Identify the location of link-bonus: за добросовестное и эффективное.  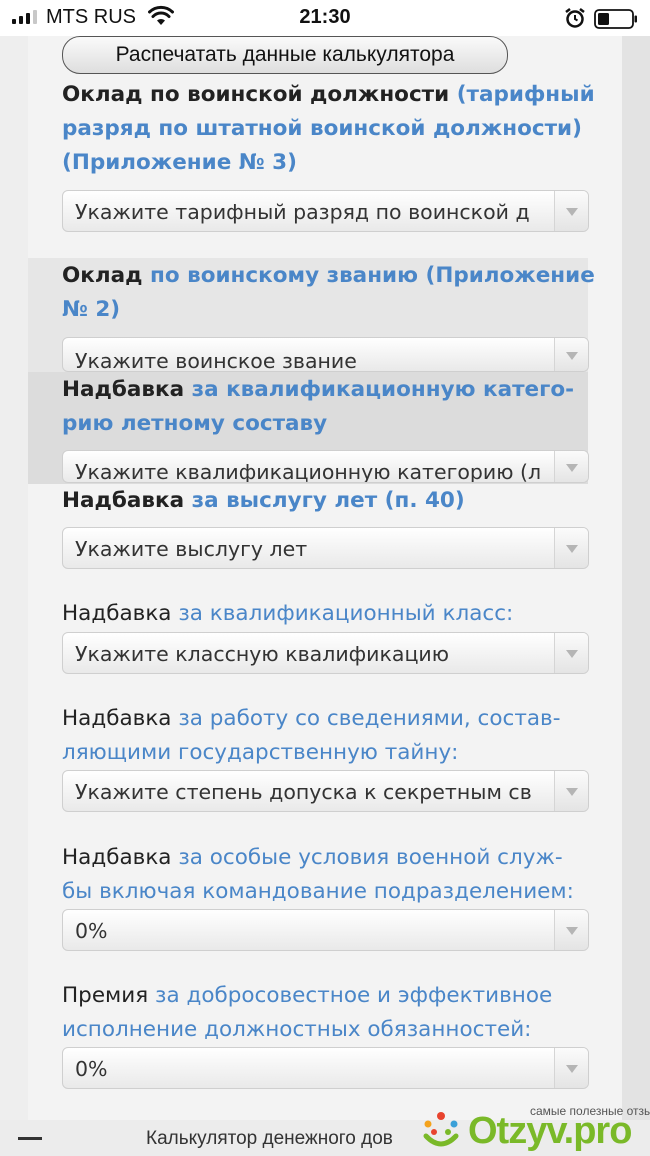
(353, 995).